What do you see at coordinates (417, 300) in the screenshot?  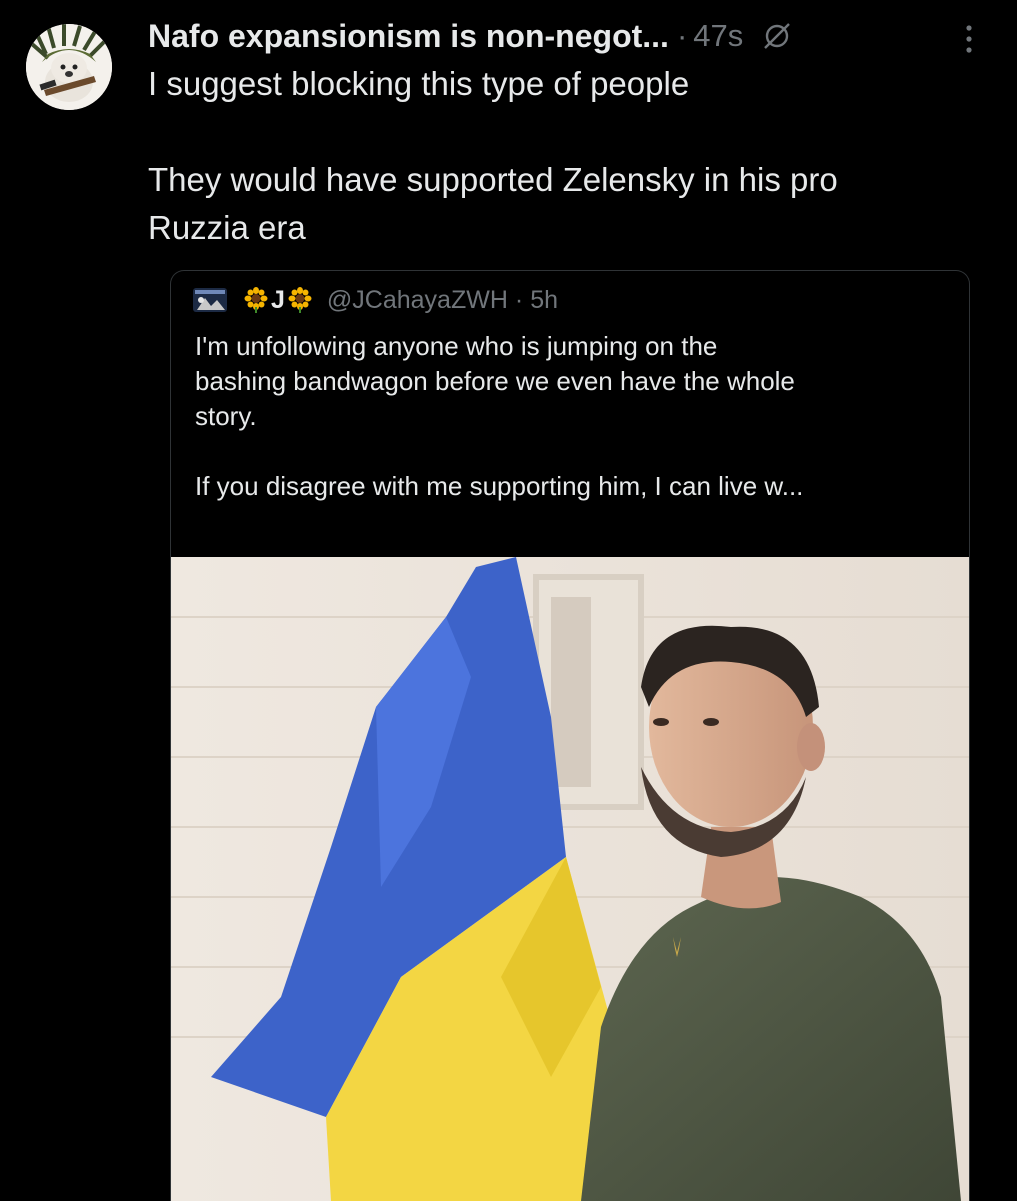 I see `quoted-handle: @JCahayaZWH` at bounding box center [417, 300].